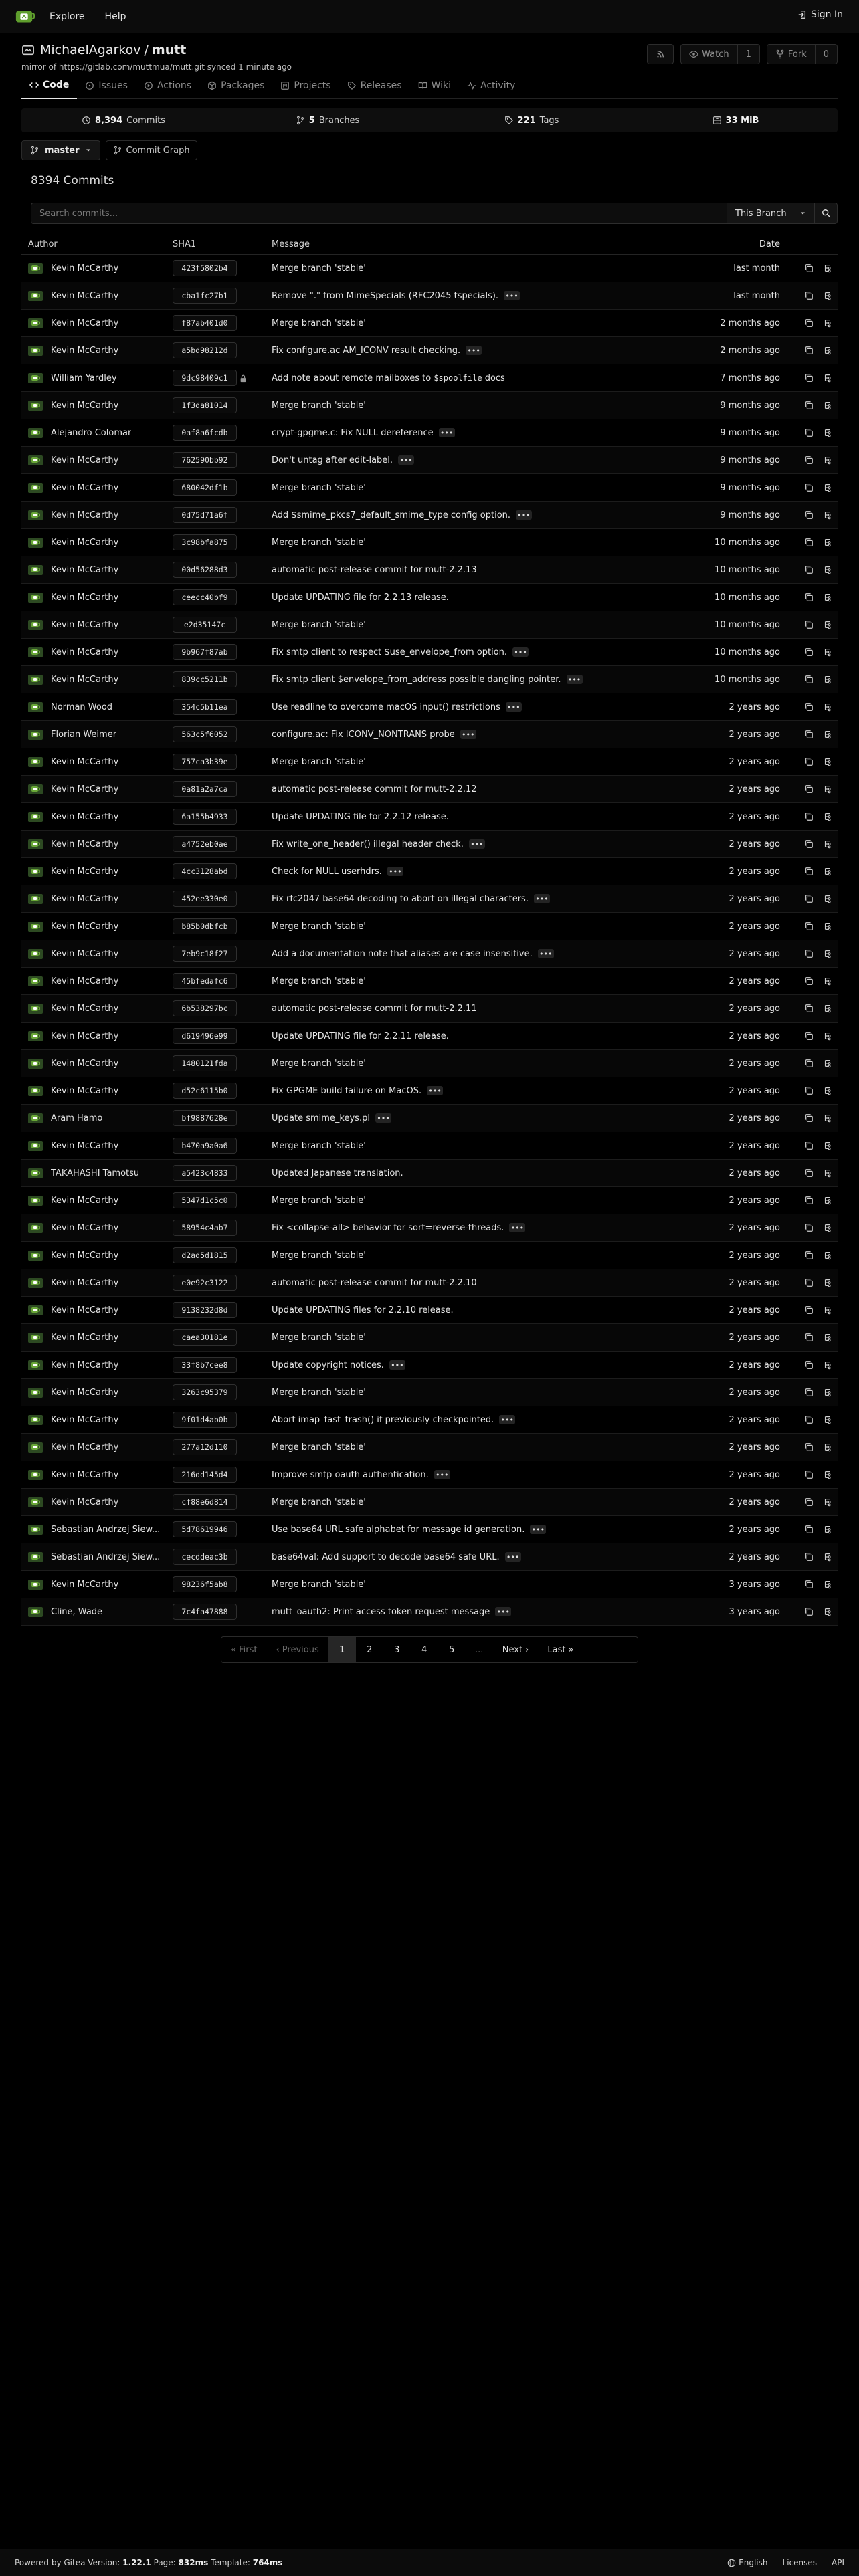  I want to click on commit-sha-link: 3263c95379, so click(205, 1392).